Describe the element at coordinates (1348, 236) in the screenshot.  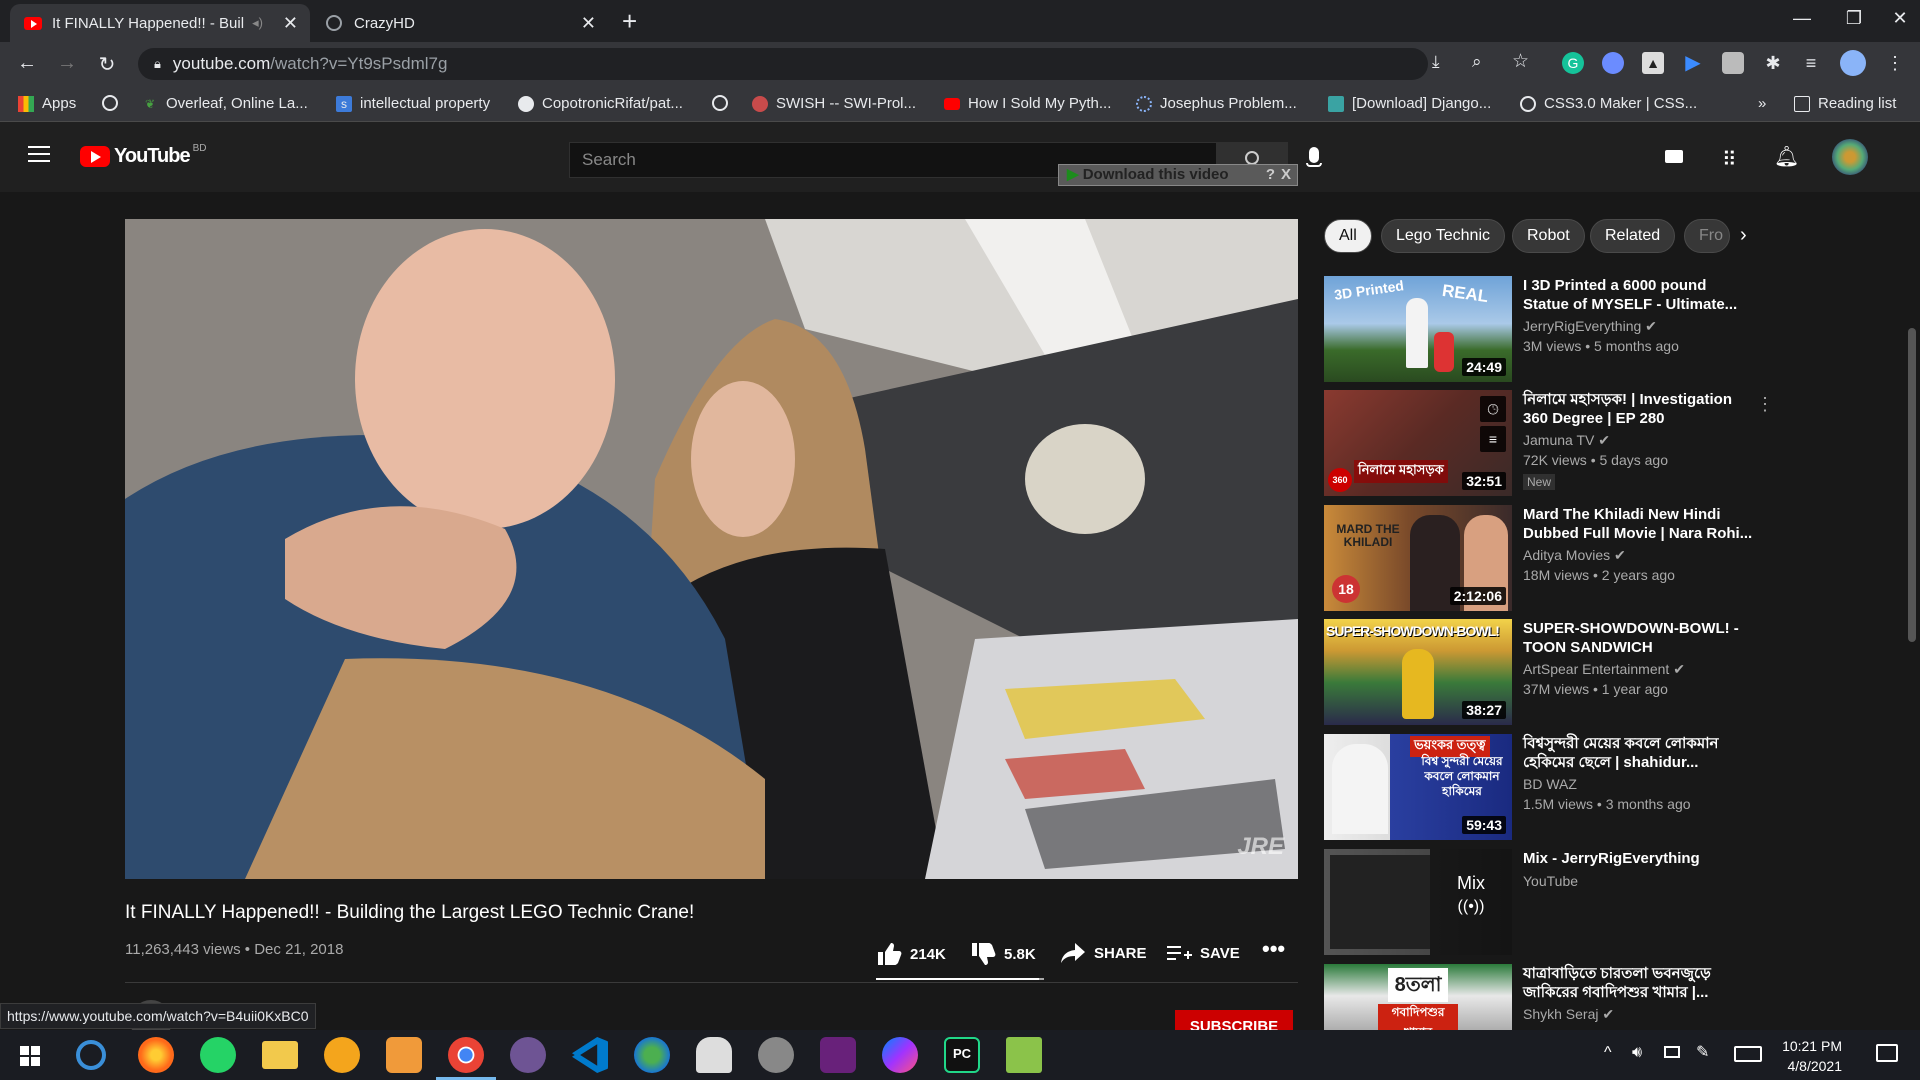
I see `chip-all: All` at that location.